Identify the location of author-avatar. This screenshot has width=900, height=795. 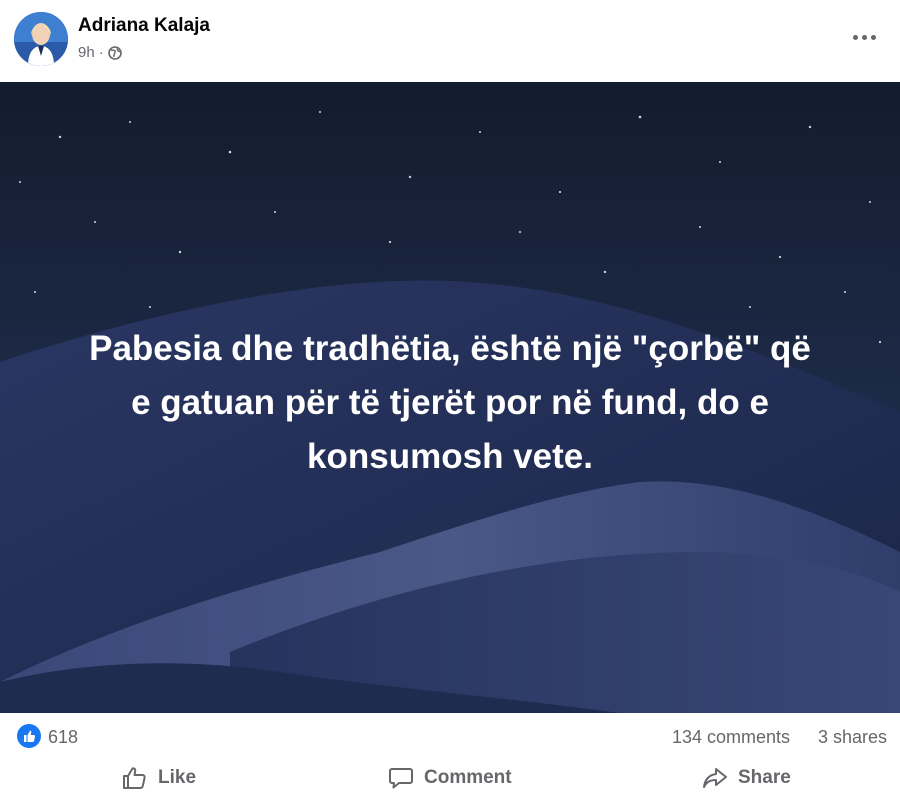
(41, 39).